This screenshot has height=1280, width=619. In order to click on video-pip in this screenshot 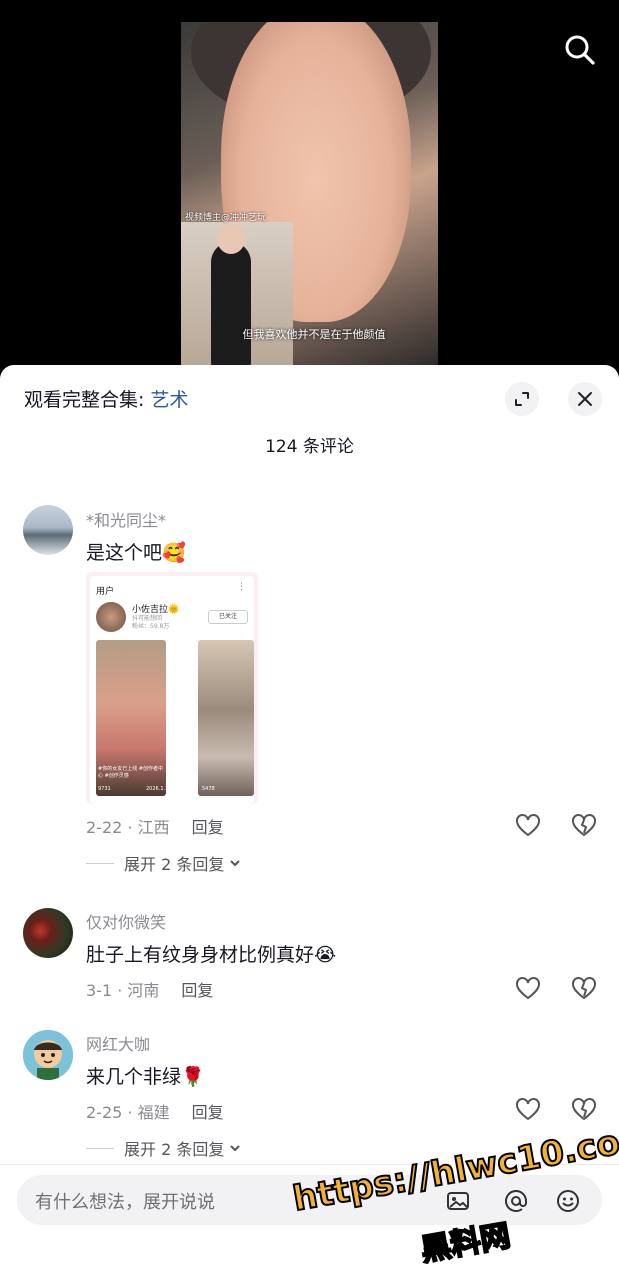, I will do `click(237, 294)`.